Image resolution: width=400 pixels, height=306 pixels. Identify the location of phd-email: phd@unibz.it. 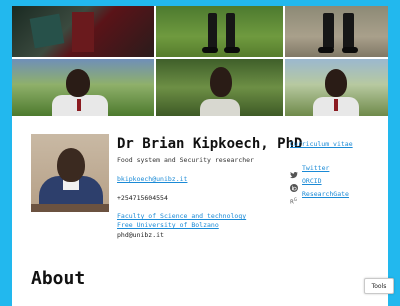
(140, 235).